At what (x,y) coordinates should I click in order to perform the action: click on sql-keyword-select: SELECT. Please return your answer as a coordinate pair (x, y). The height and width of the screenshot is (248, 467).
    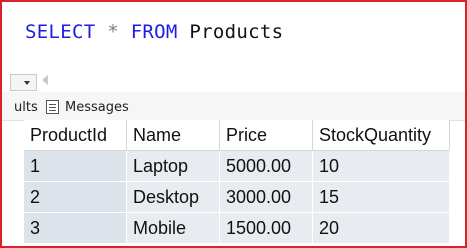
    Looking at the image, I should click on (60, 32).